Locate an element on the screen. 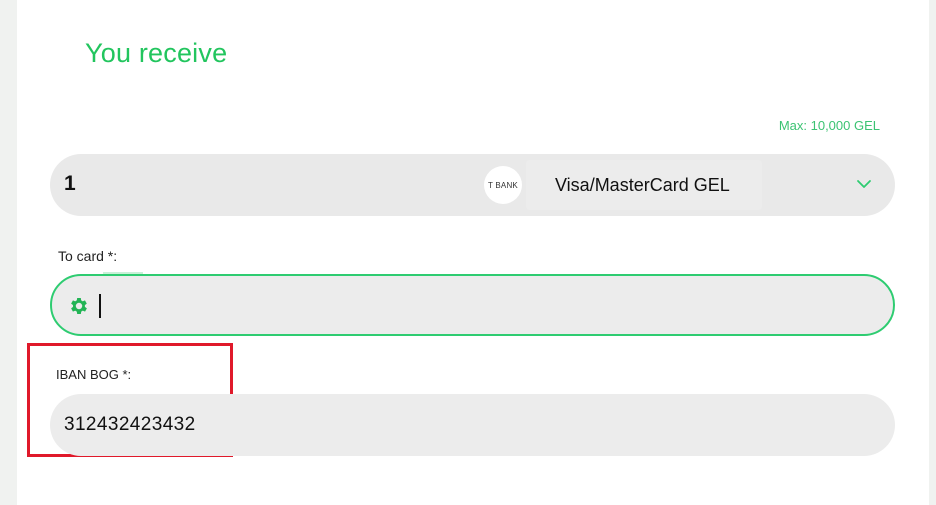 This screenshot has height=505, width=936. text-caret is located at coordinates (100, 306).